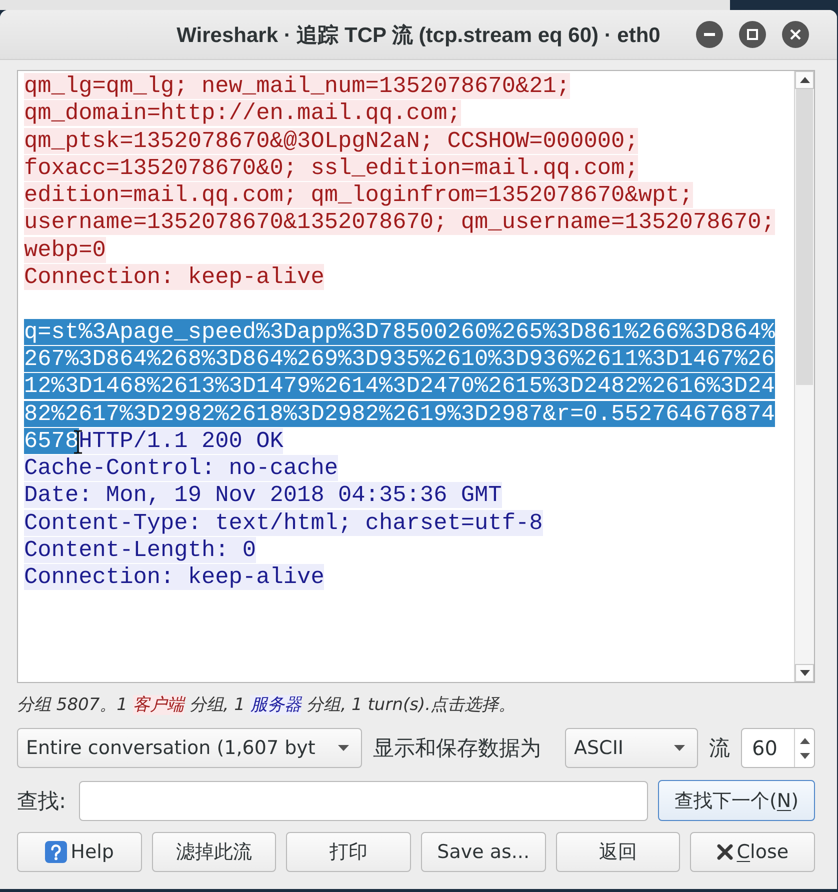 Image resolution: width=838 pixels, height=892 pixels. What do you see at coordinates (55, 852) in the screenshot?
I see `help-icon` at bounding box center [55, 852].